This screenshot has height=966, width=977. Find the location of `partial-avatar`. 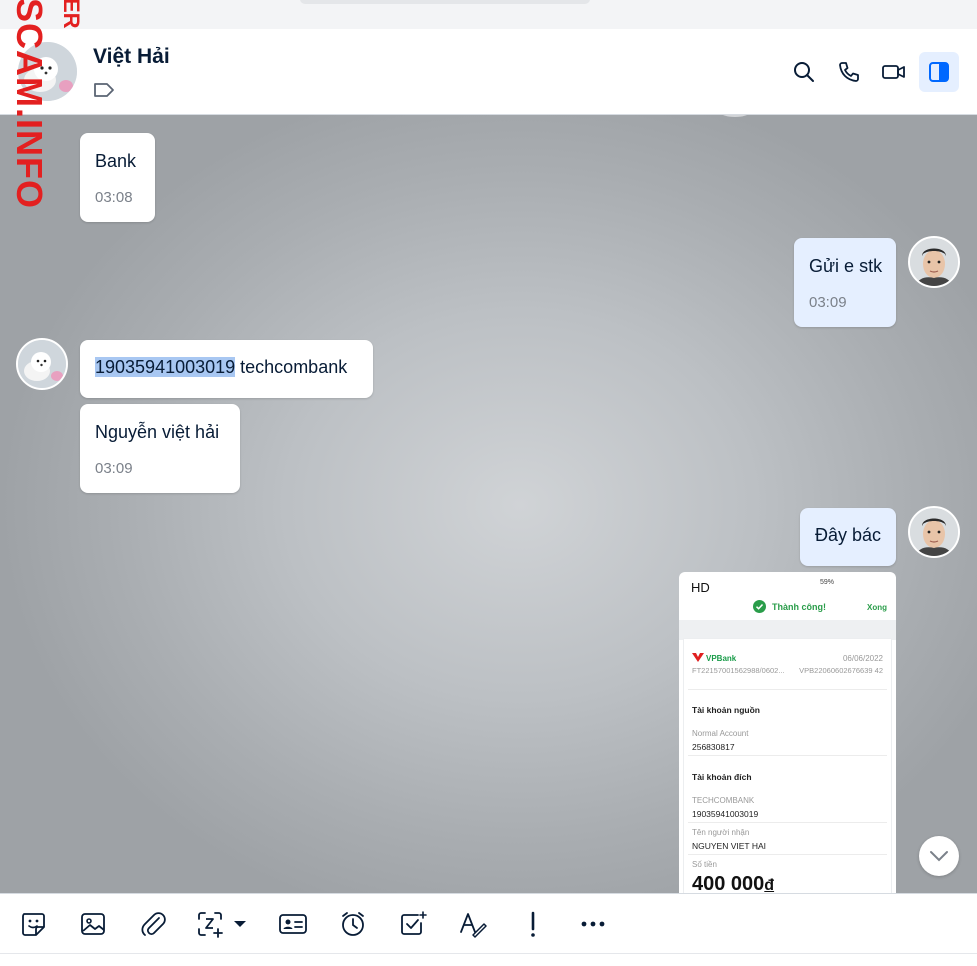

partial-avatar is located at coordinates (735, 116).